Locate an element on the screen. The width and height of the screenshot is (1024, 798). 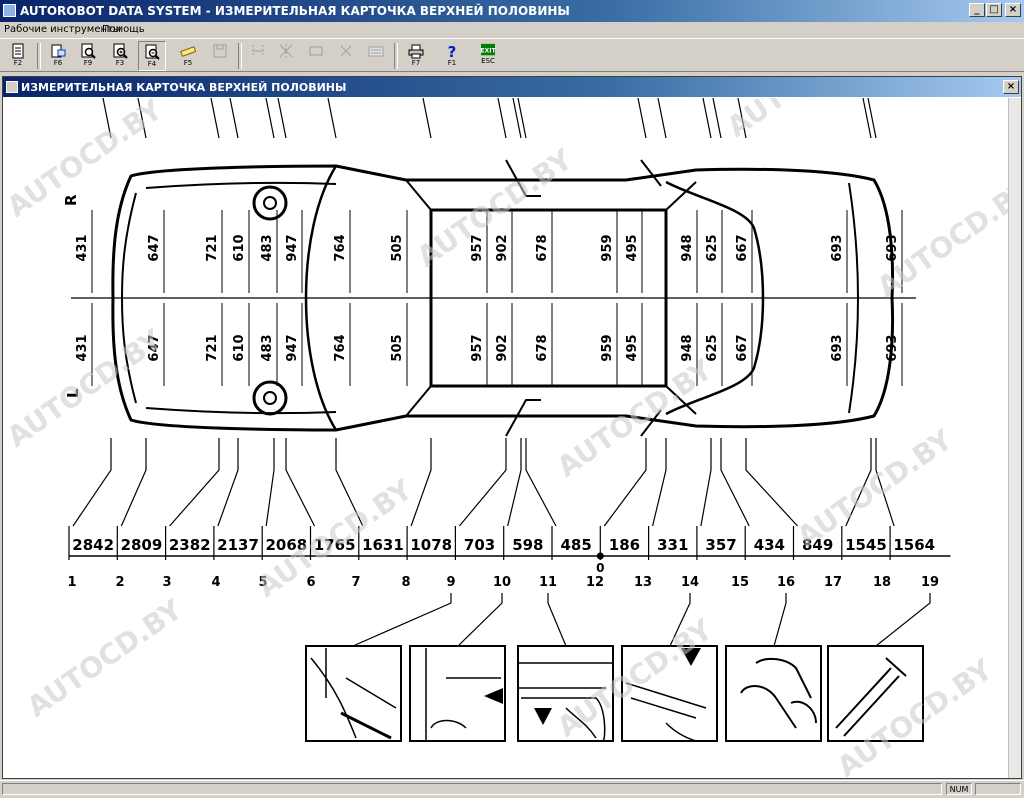
document-button: F2 is located at coordinates (18, 56).